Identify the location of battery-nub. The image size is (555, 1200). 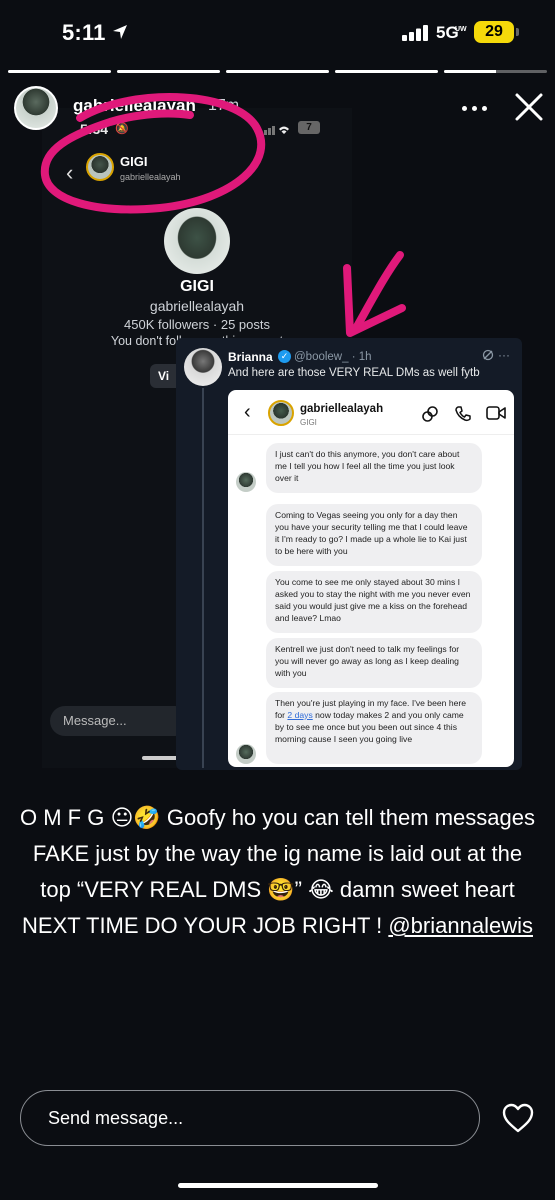
(517, 32).